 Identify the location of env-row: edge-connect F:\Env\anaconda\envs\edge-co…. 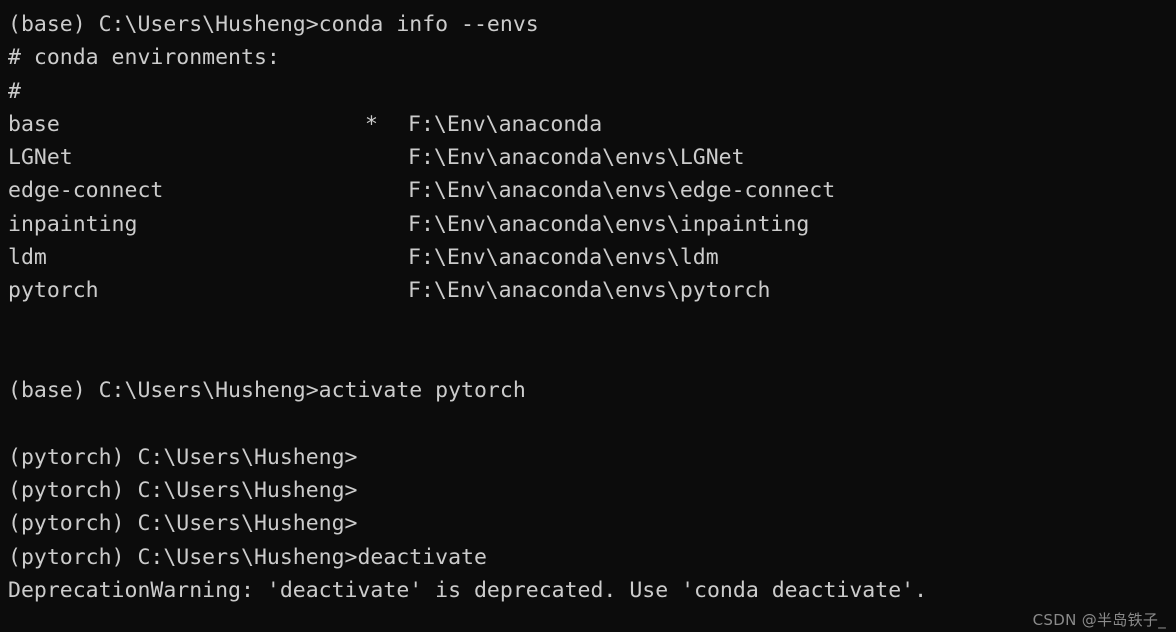
(592, 190).